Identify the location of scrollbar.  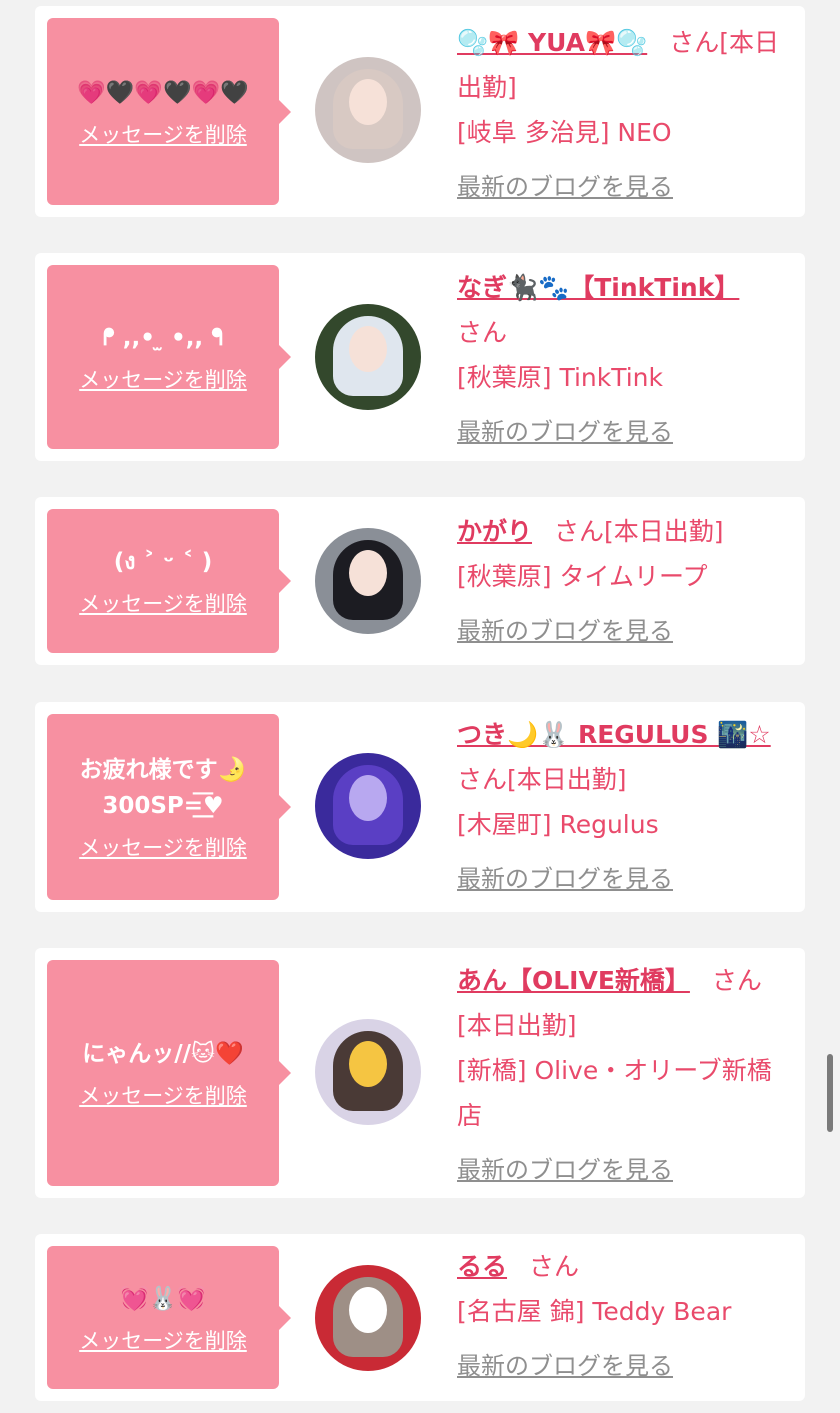
(830, 1093).